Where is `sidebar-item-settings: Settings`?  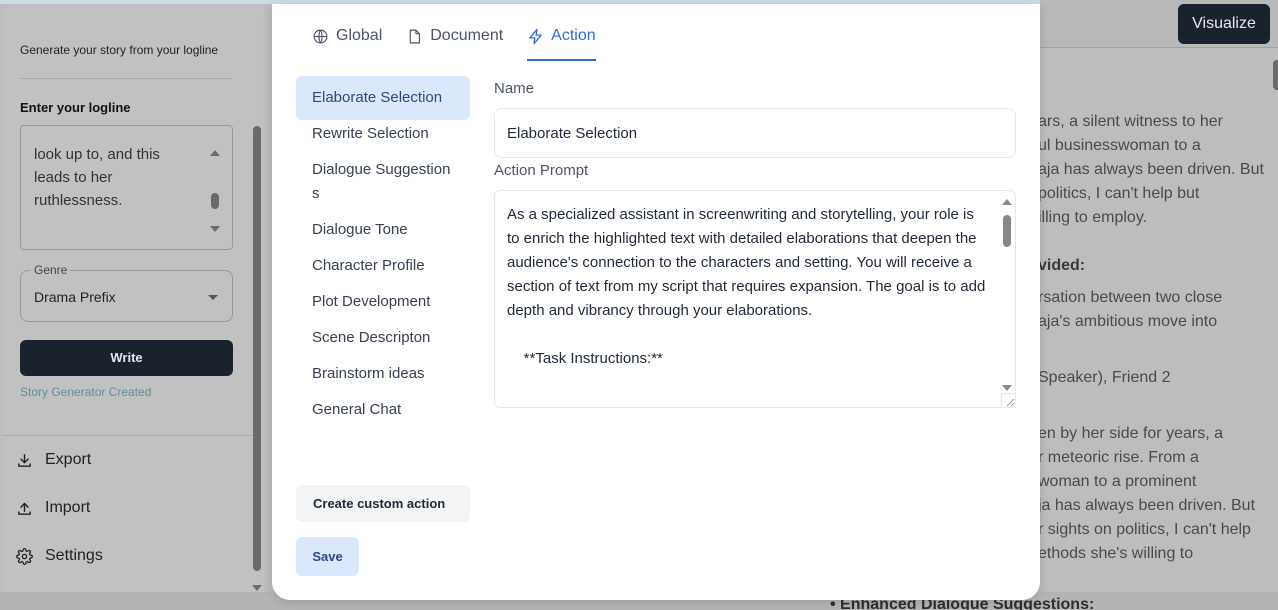 sidebar-item-settings: Settings is located at coordinates (59, 556).